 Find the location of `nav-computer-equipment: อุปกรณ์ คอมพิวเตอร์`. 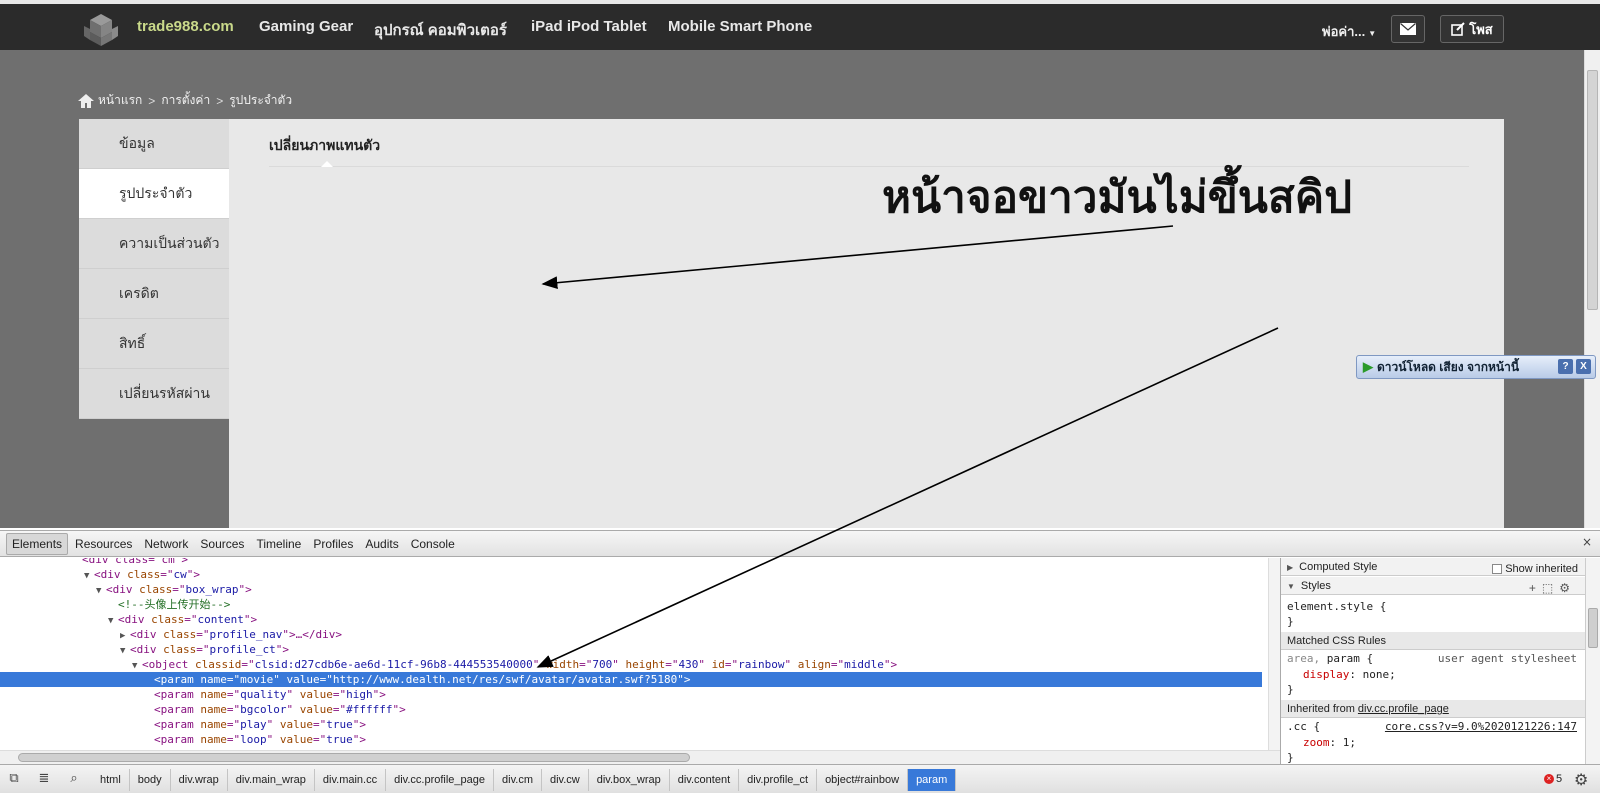

nav-computer-equipment: อุปกรณ์ คอมพิวเตอร์ is located at coordinates (440, 30).